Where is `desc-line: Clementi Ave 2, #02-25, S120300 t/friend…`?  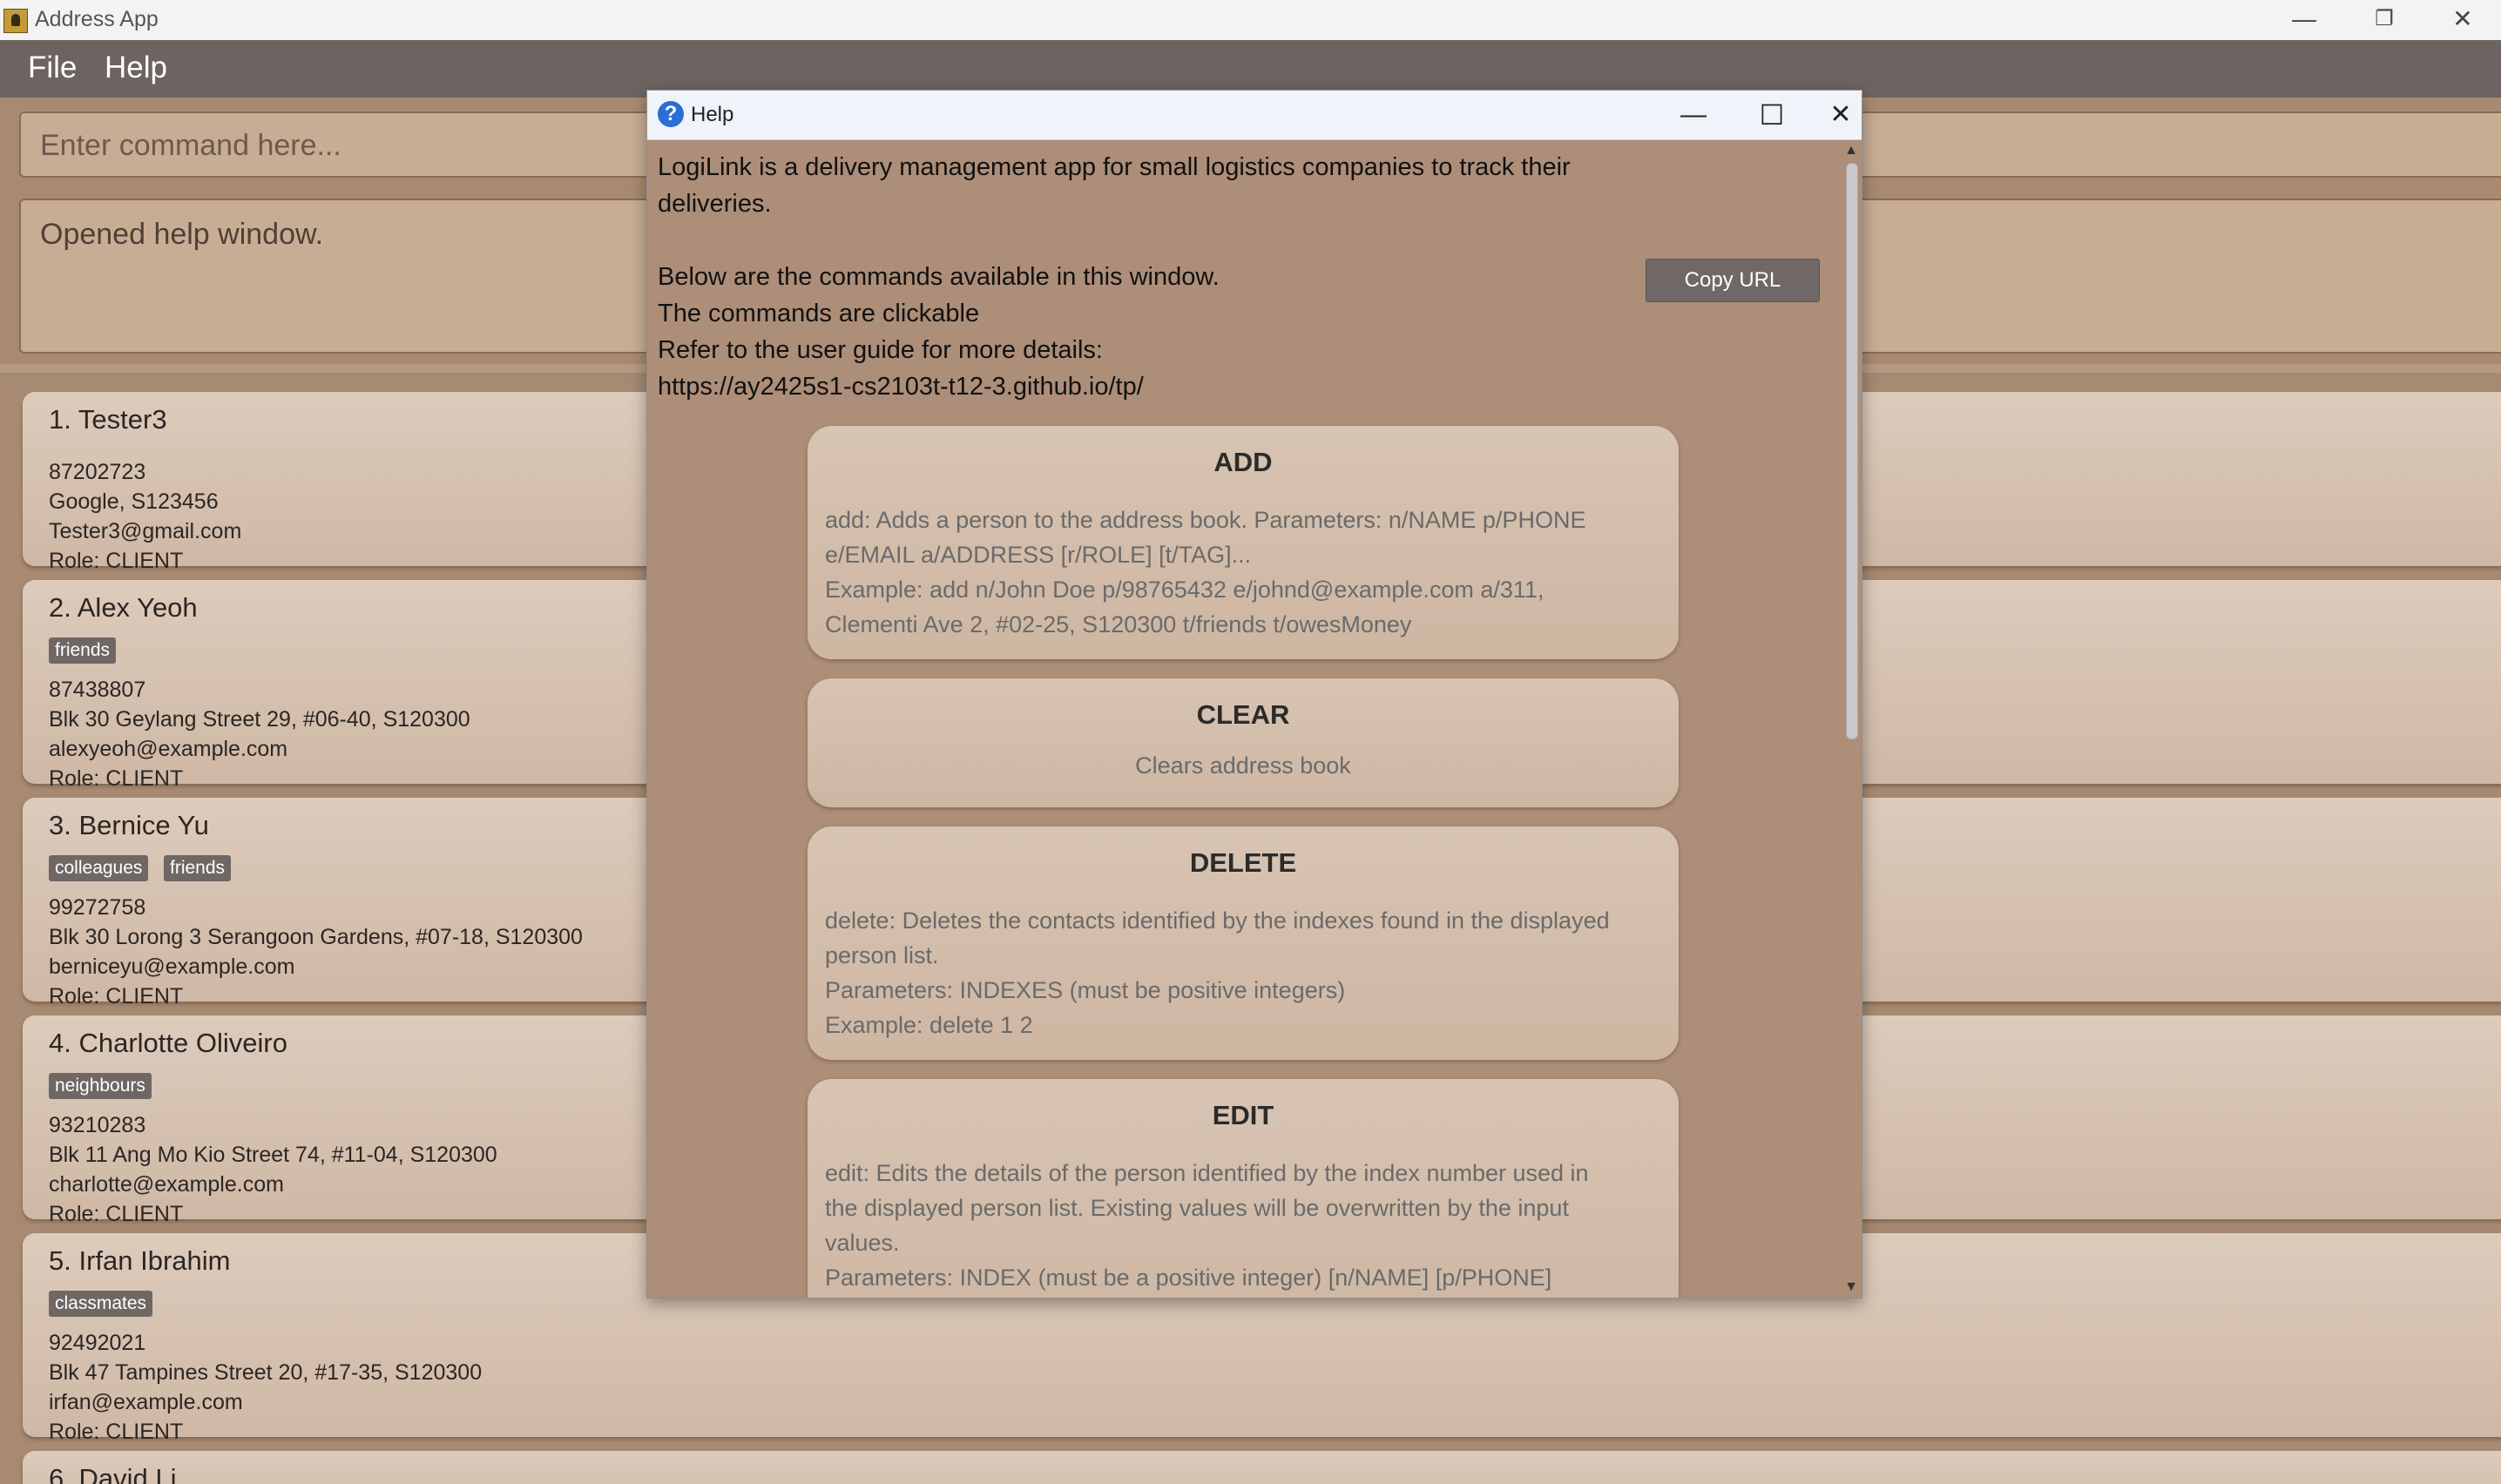 desc-line: Clementi Ave 2, #02-25, S120300 t/friend… is located at coordinates (1118, 624).